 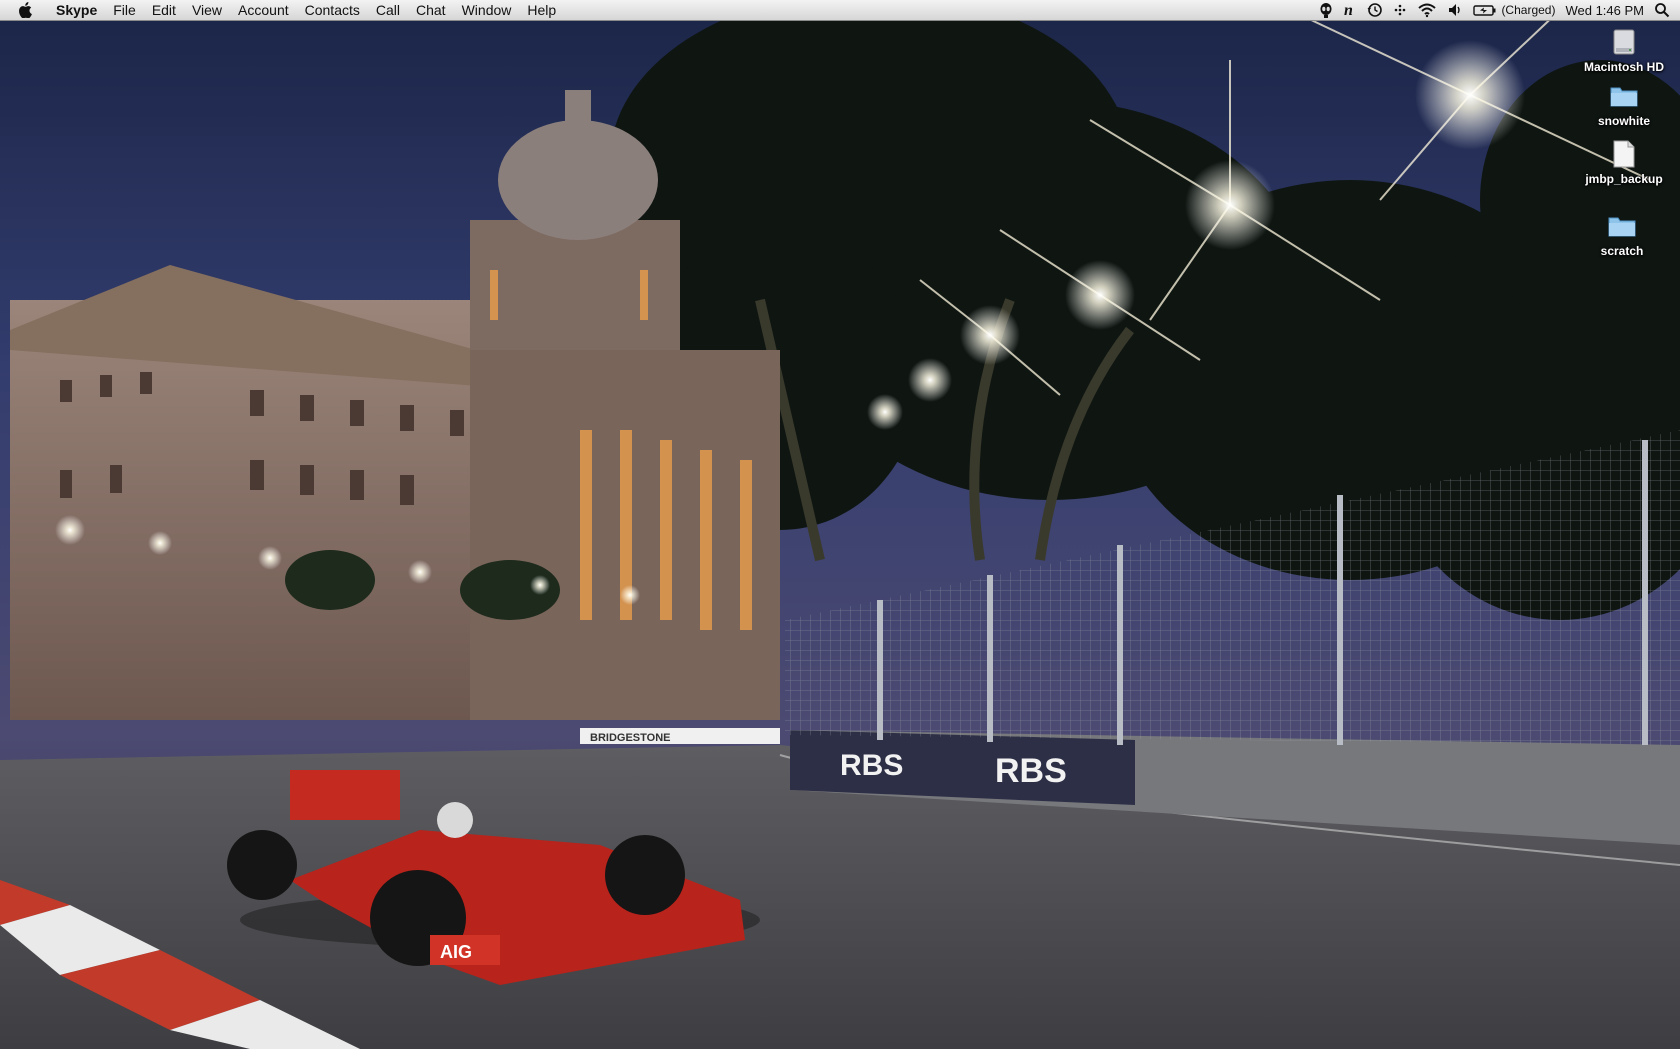 What do you see at coordinates (124, 10) in the screenshot?
I see `menu-file: File` at bounding box center [124, 10].